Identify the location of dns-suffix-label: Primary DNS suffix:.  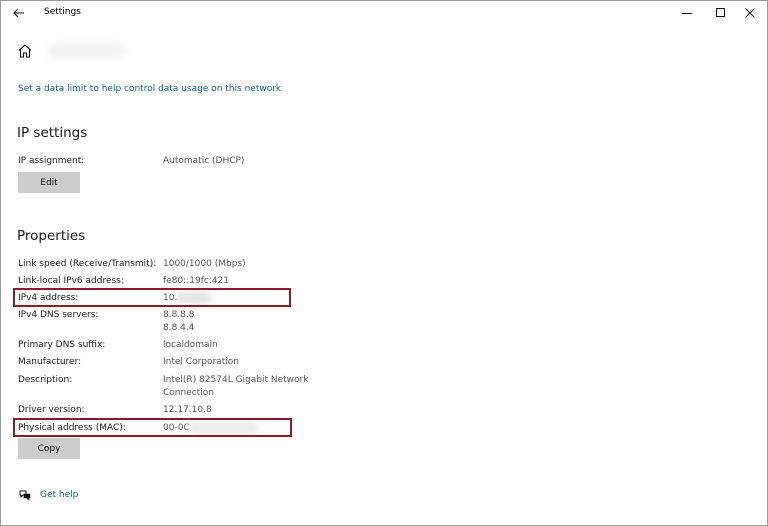
(62, 345).